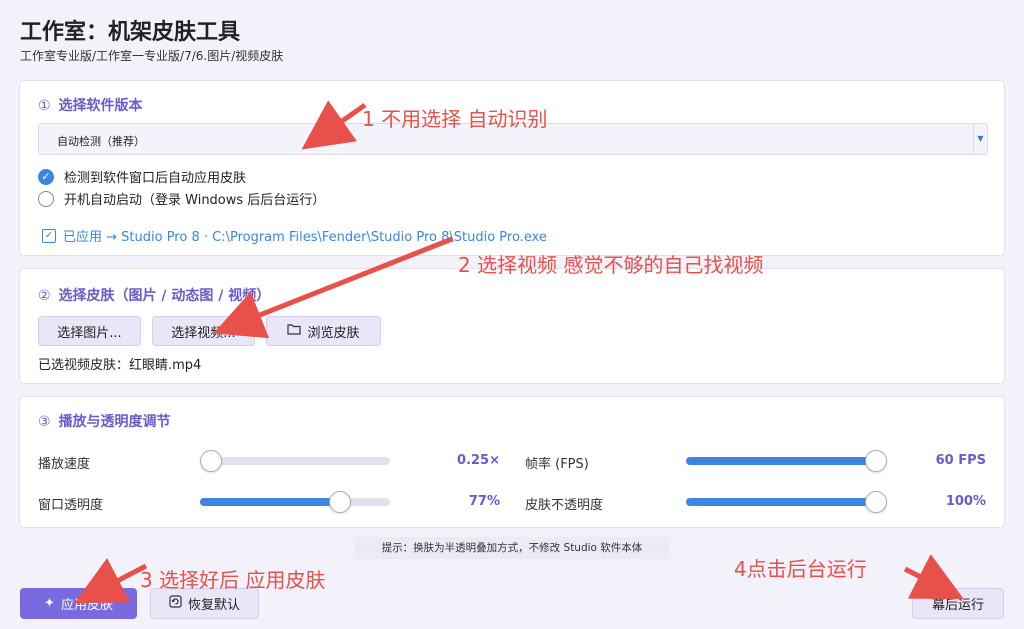 Image resolution: width=1024 pixels, height=629 pixels. Describe the element at coordinates (960, 460) in the screenshot. I see `fps-value: 60 FPS` at that location.